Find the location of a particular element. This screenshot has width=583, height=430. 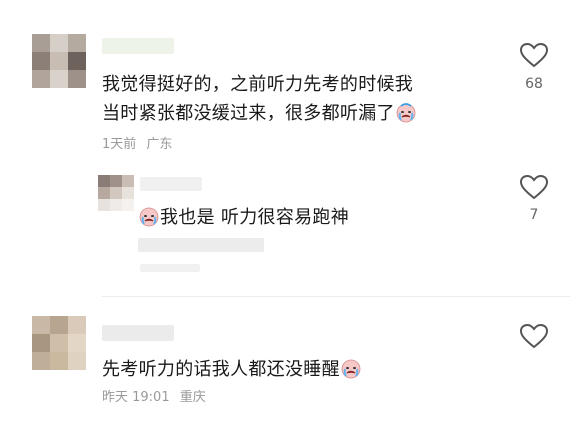

blurred-divider is located at coordinates (170, 268).